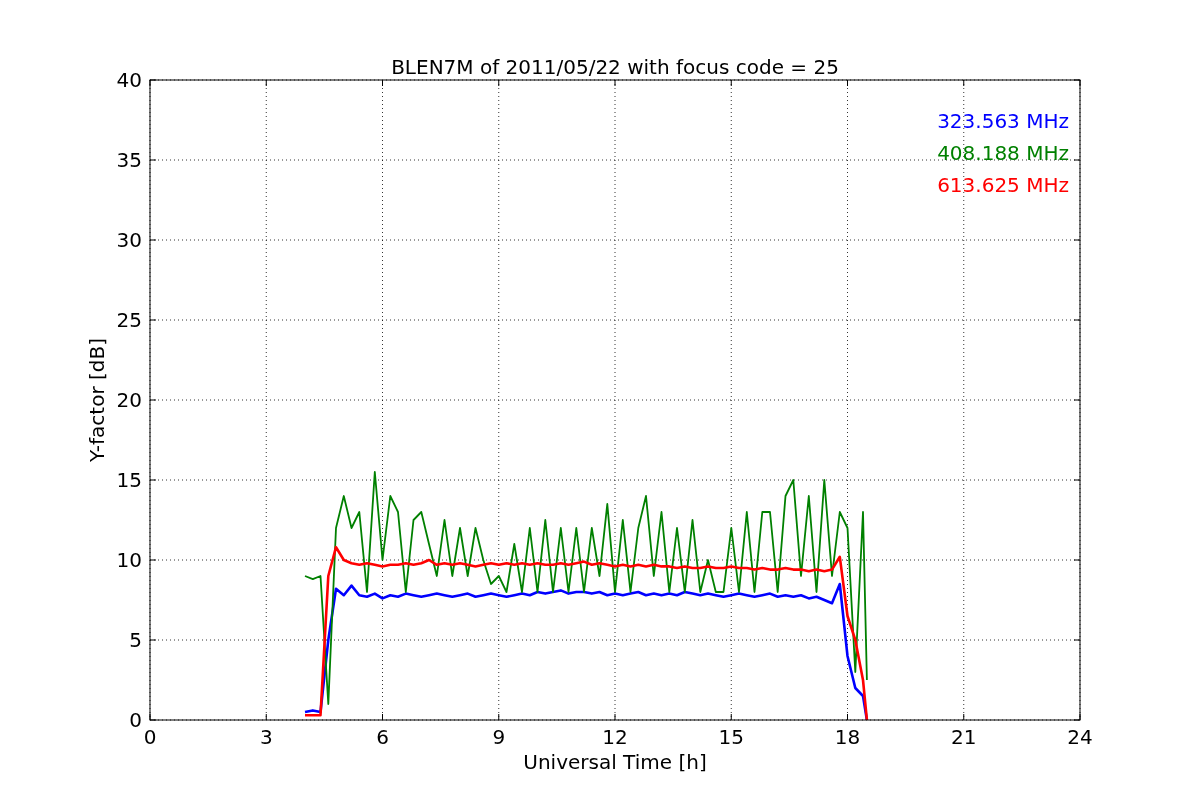  Describe the element at coordinates (129, 480) in the screenshot. I see `y-tick-label: 15` at that location.